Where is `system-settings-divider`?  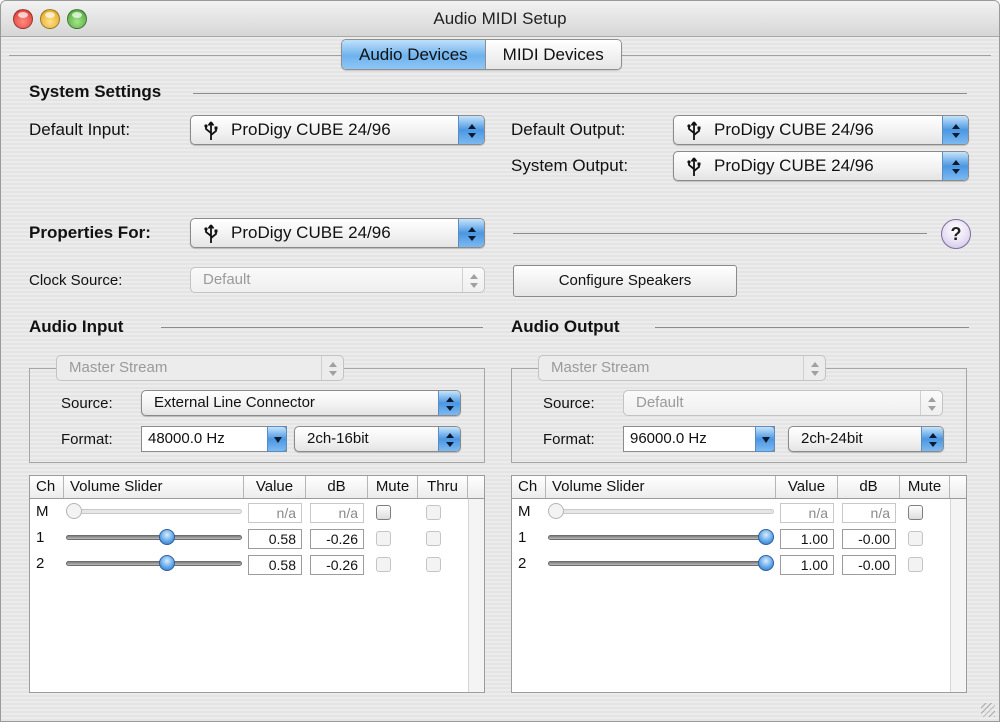 system-settings-divider is located at coordinates (580, 93).